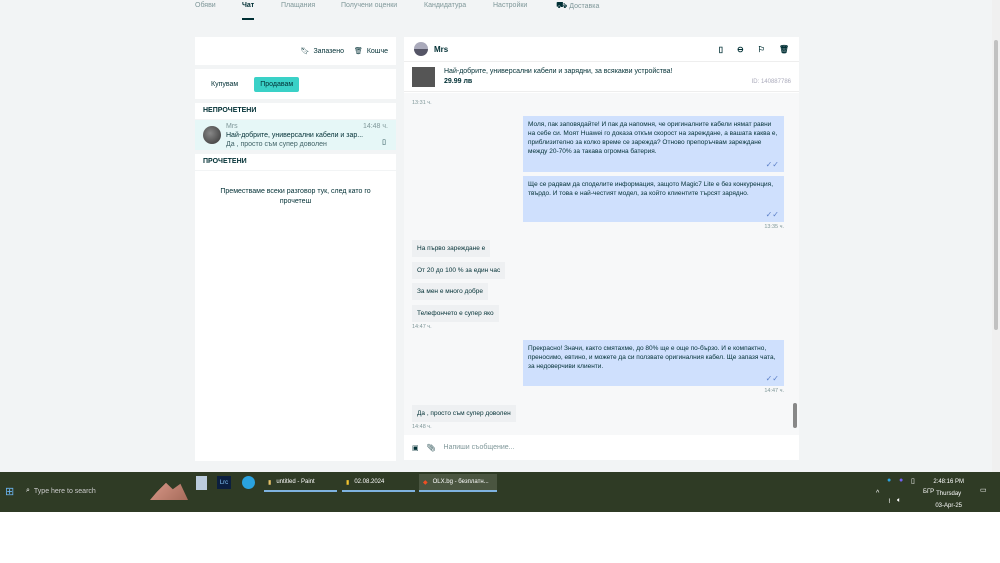 The width and height of the screenshot is (1000, 563). I want to click on clock: 2:48:16 PM Thursday 03-Apr-25, so click(948, 494).